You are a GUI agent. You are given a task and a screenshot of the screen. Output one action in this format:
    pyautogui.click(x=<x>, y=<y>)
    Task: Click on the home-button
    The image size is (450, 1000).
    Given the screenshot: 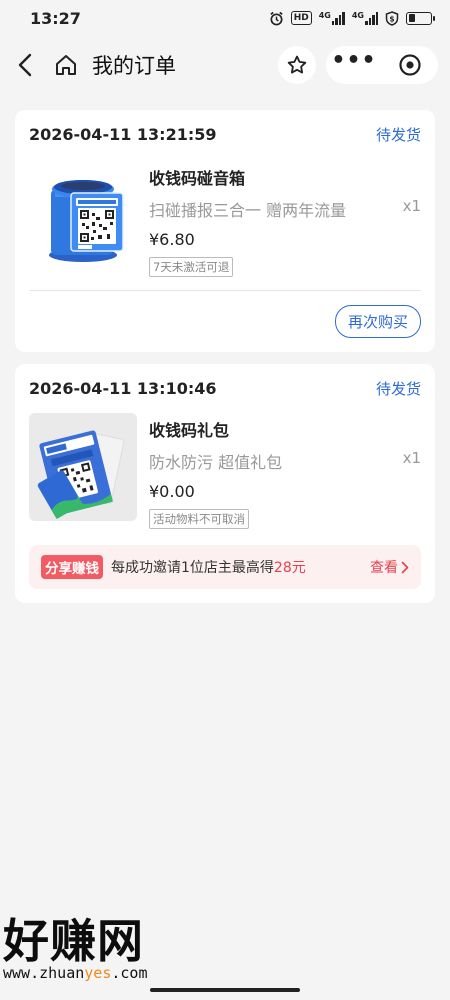 What is the action you would take?
    pyautogui.click(x=67, y=65)
    